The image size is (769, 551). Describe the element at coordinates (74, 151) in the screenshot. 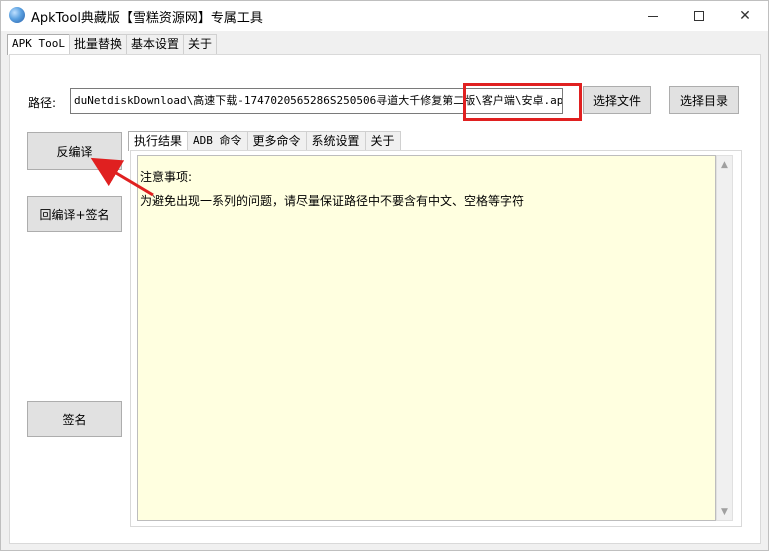

I see `decompile-button: 反编译` at that location.